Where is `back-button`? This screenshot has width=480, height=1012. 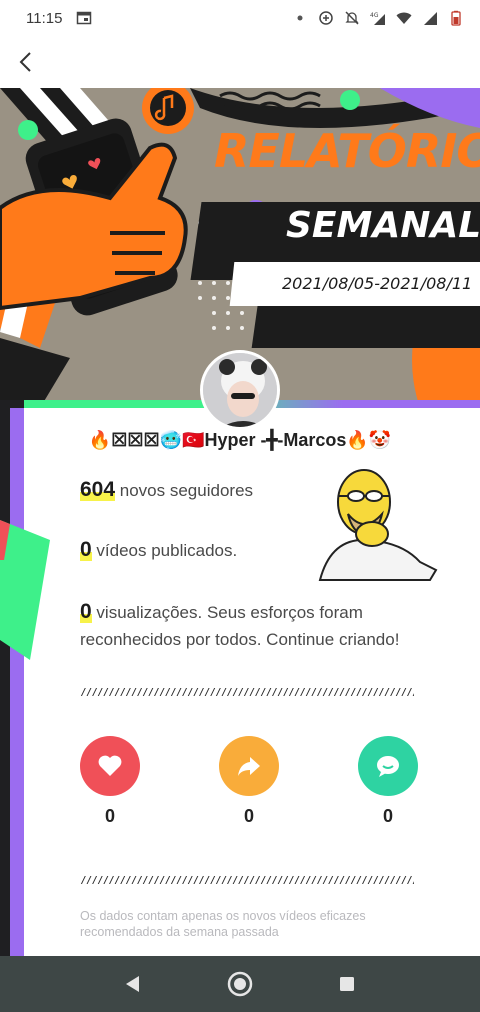 back-button is located at coordinates (26, 62).